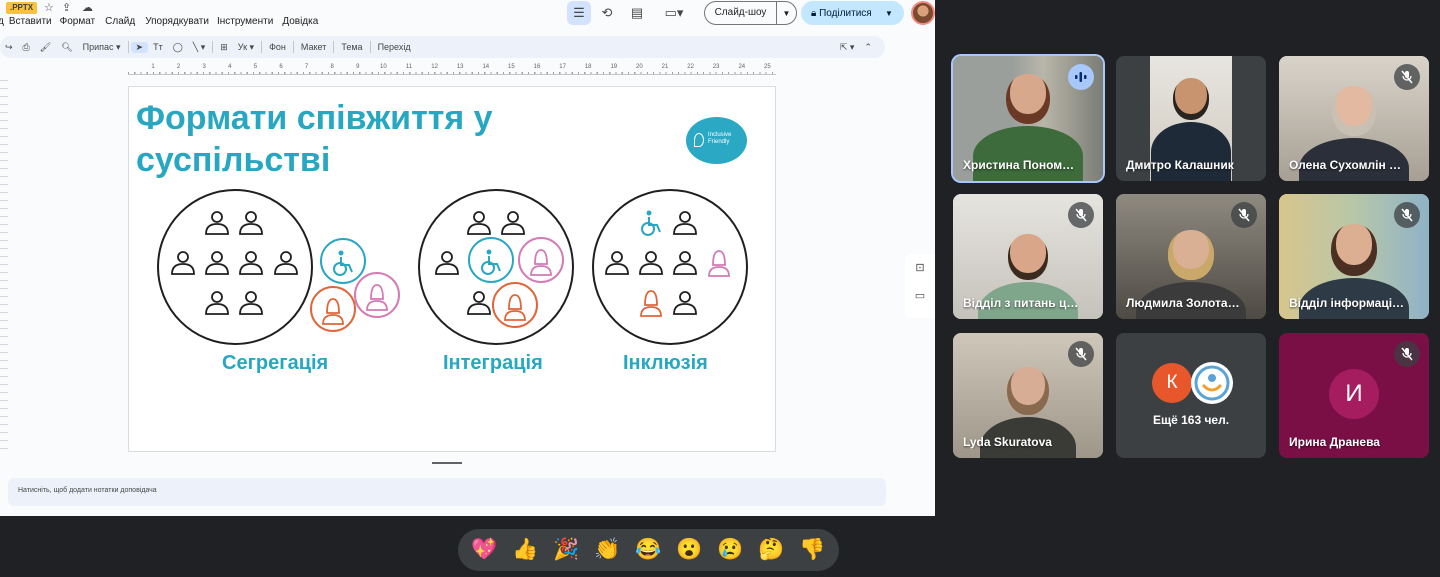  What do you see at coordinates (120, 23) in the screenshot?
I see `menu-item-slide: Слайд` at bounding box center [120, 23].